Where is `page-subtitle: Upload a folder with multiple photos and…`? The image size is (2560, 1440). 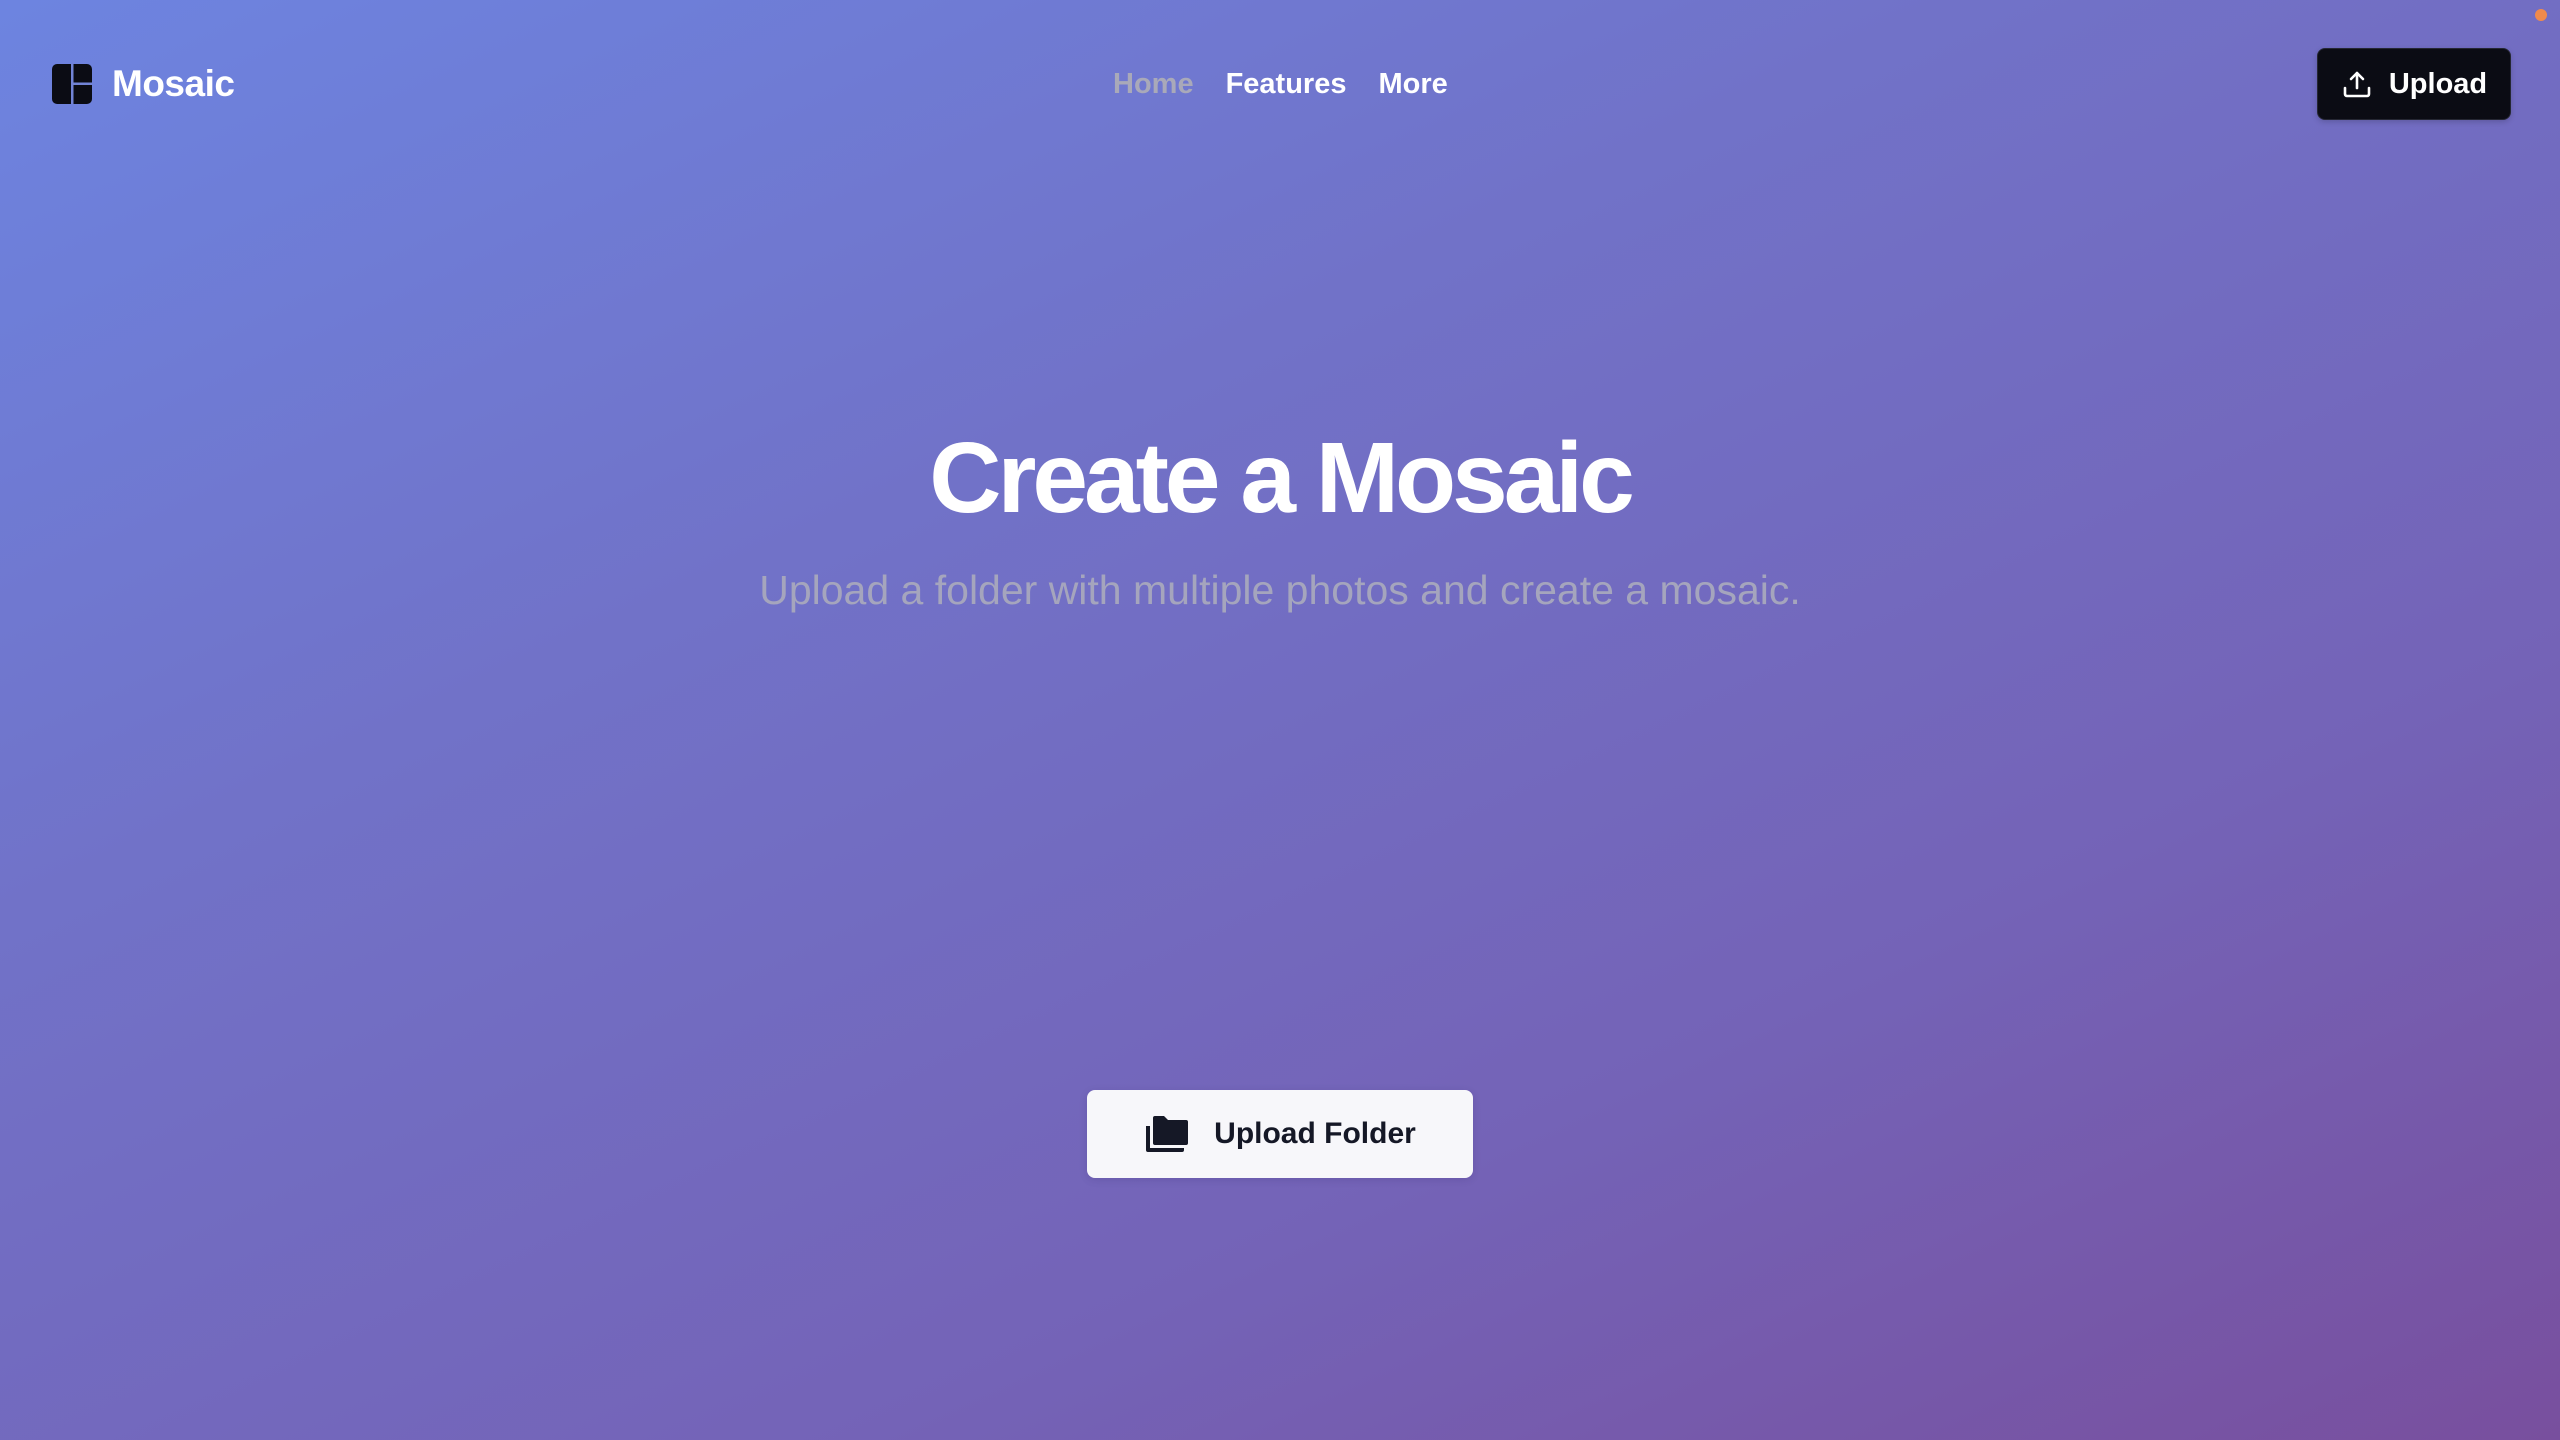
page-subtitle: Upload a folder with multiple photos and… is located at coordinates (1280, 590).